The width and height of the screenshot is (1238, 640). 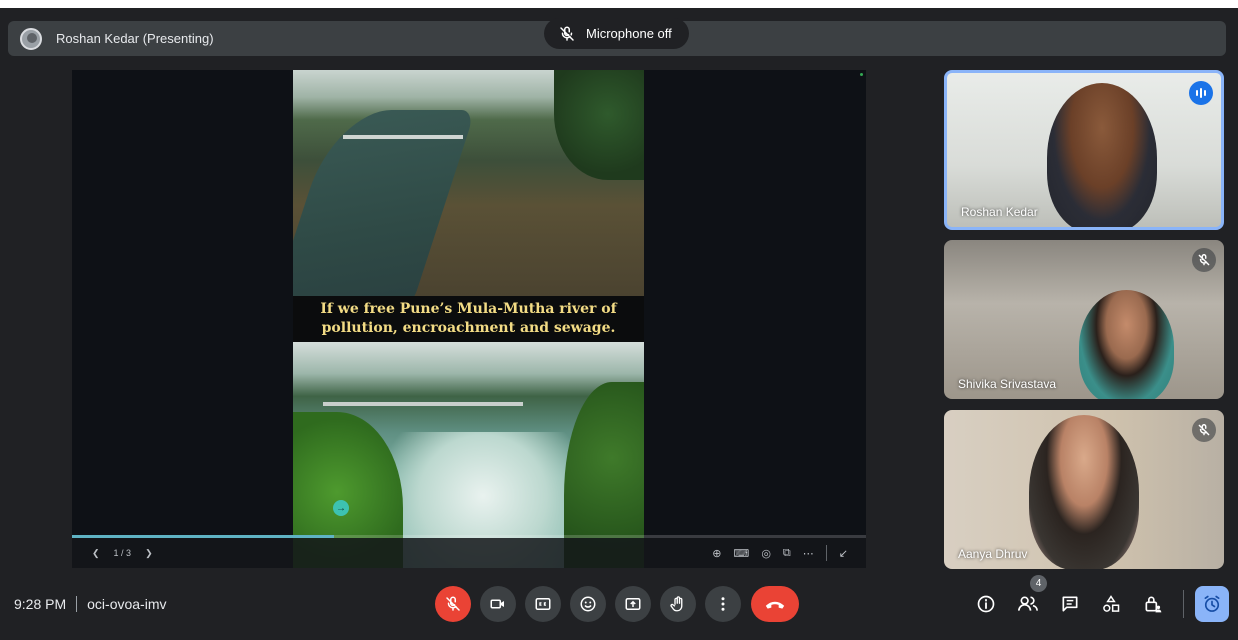 What do you see at coordinates (843, 553) in the screenshot?
I see `exit-fullscreen-icon: ↙` at bounding box center [843, 553].